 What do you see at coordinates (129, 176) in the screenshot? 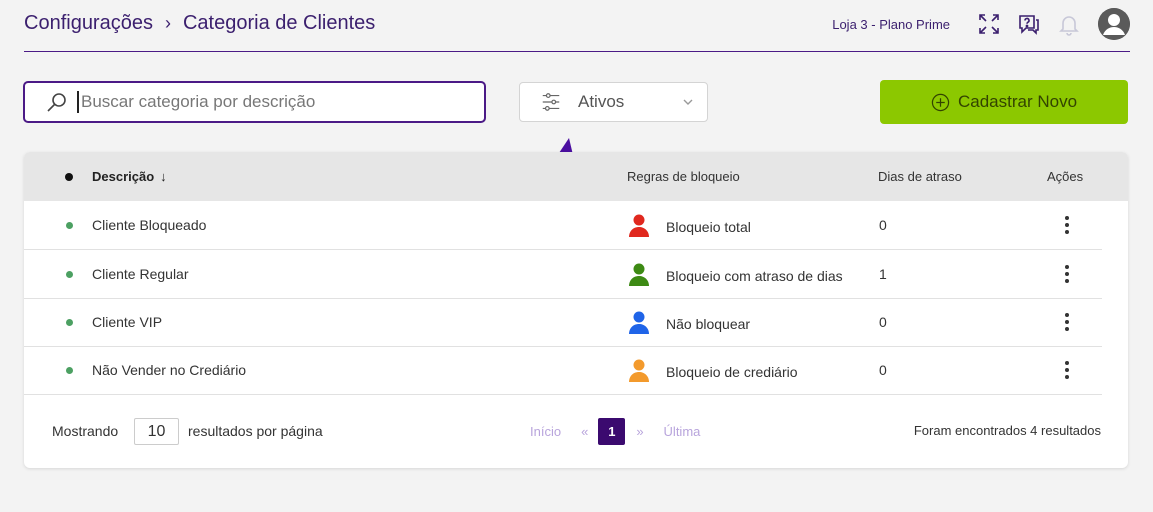
I see `column-header-description: Descrição ↓` at bounding box center [129, 176].